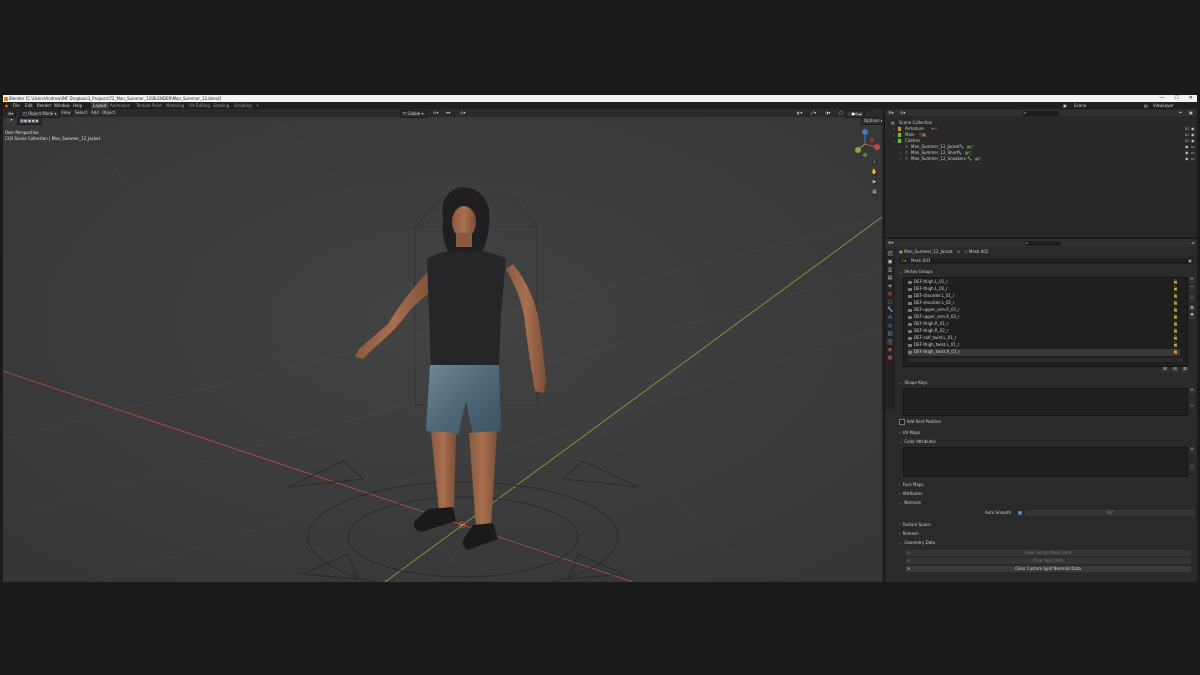 Image resolution: width=1200 pixels, height=675 pixels. Describe the element at coordinates (920, 421) in the screenshot. I see `add-rest-position-row: Add Rest Position` at that location.